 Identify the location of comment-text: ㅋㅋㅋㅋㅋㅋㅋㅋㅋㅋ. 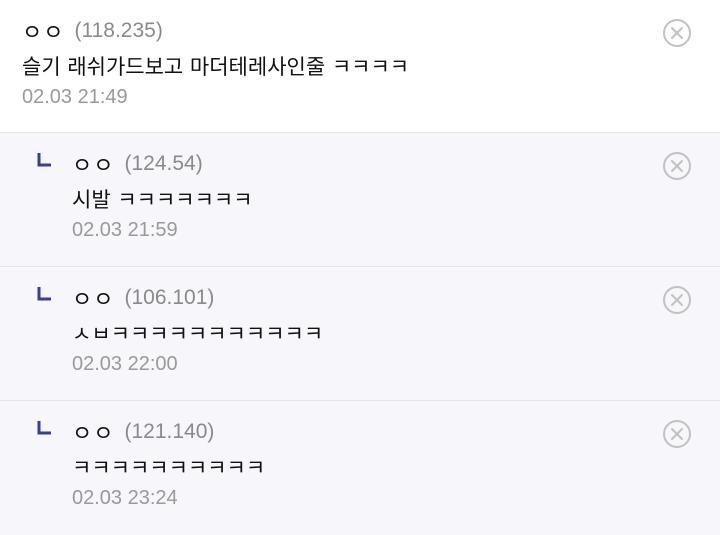
(169, 468).